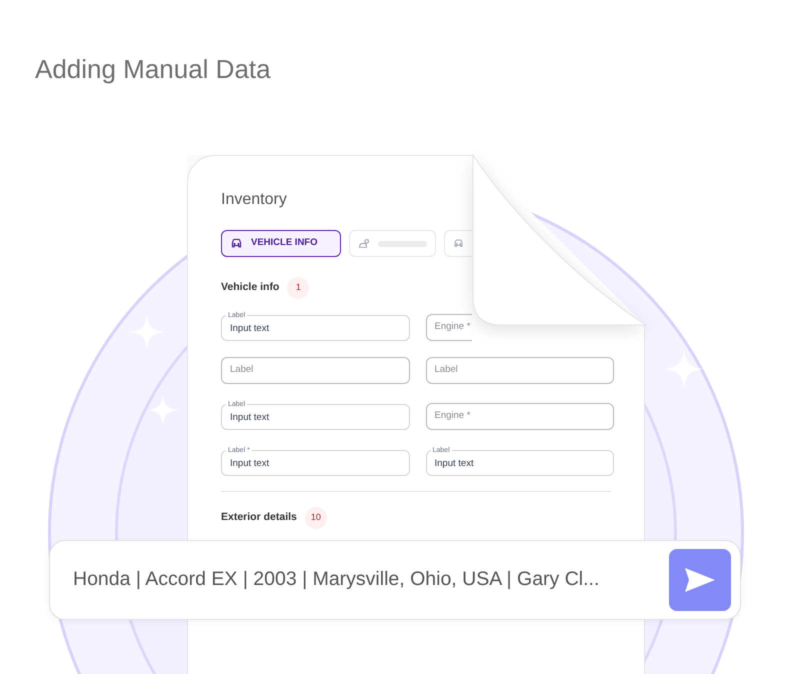 Image resolution: width=791 pixels, height=674 pixels. I want to click on section-heading: Exterior details, so click(259, 518).